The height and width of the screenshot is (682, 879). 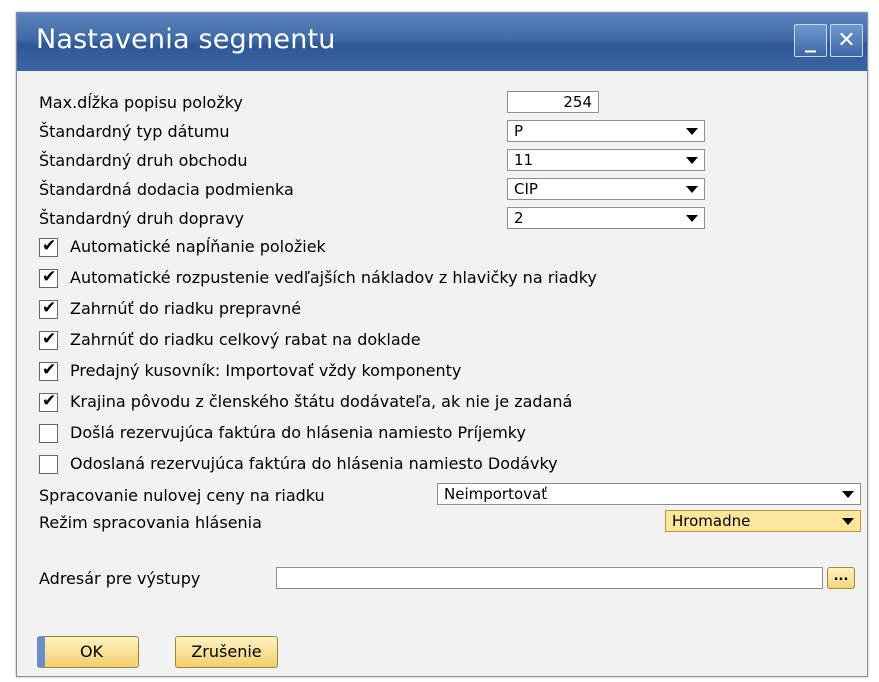 I want to click on close-button: ✕, so click(x=846, y=40).